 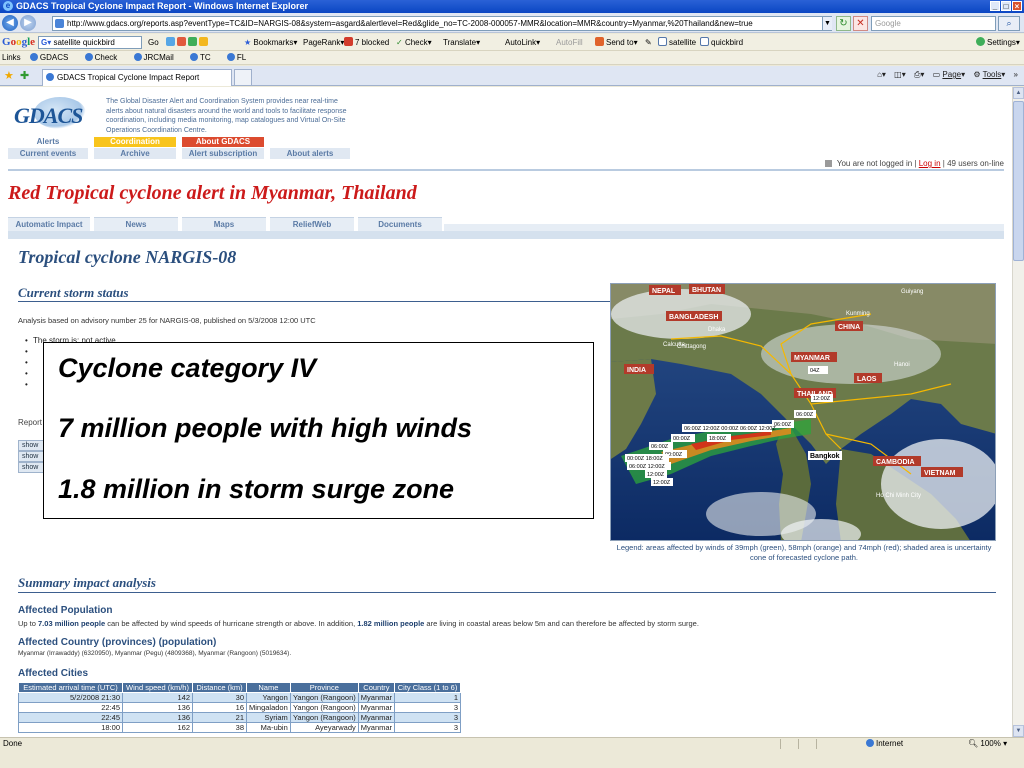 What do you see at coordinates (48, 148) in the screenshot?
I see `nav-current-events: Alerts Current events` at bounding box center [48, 148].